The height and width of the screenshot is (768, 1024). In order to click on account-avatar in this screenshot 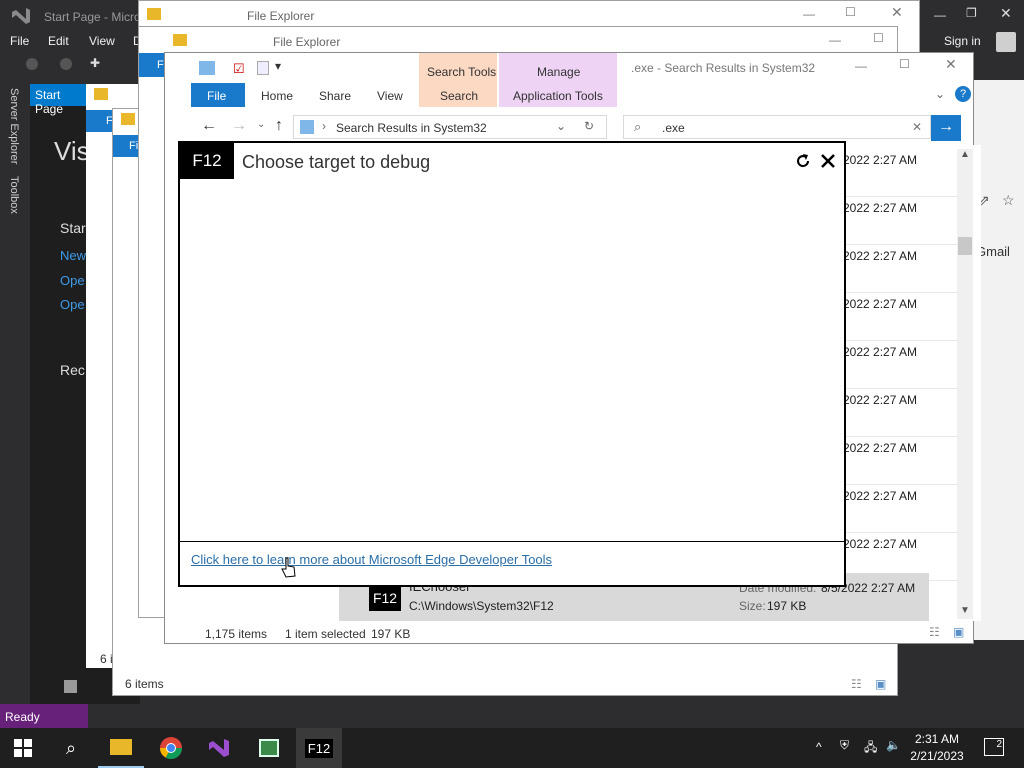, I will do `click(1006, 42)`.